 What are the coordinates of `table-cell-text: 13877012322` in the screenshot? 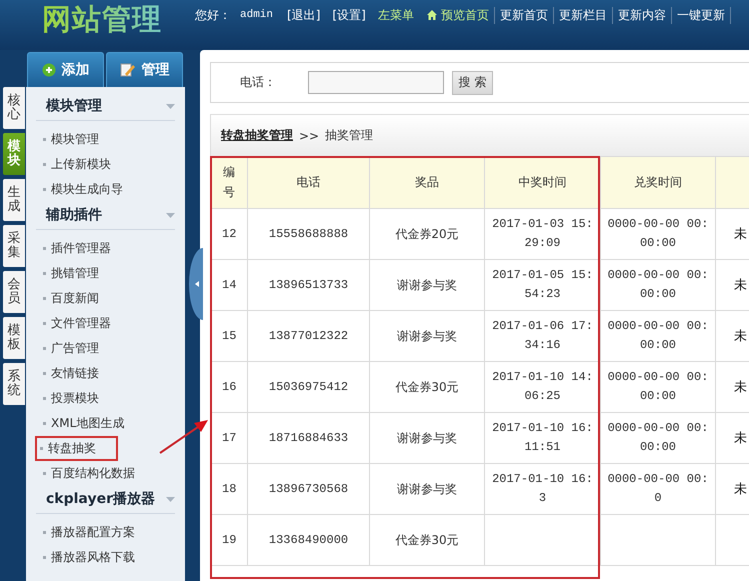 It's located at (309, 336).